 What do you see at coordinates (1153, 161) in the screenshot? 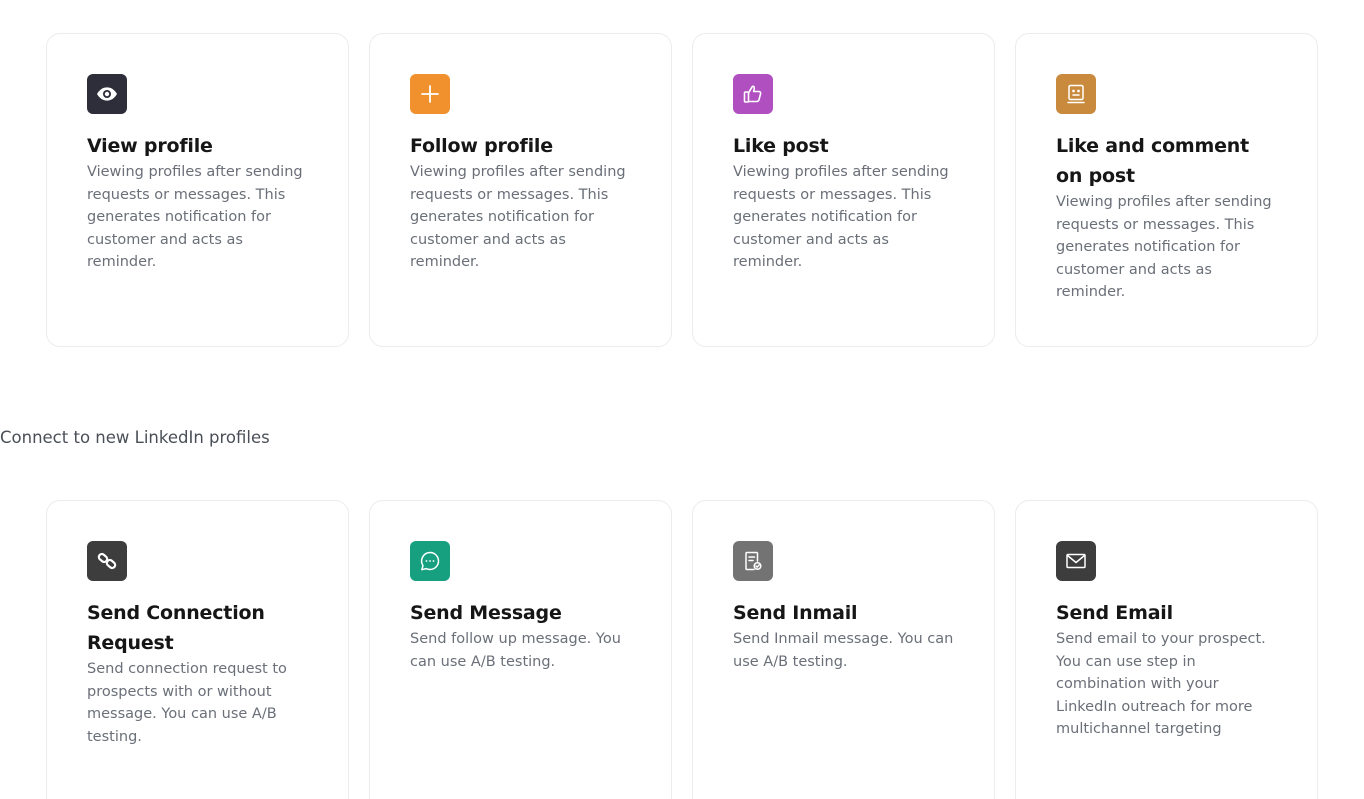
I see `card-title: Like and comment on post` at bounding box center [1153, 161].